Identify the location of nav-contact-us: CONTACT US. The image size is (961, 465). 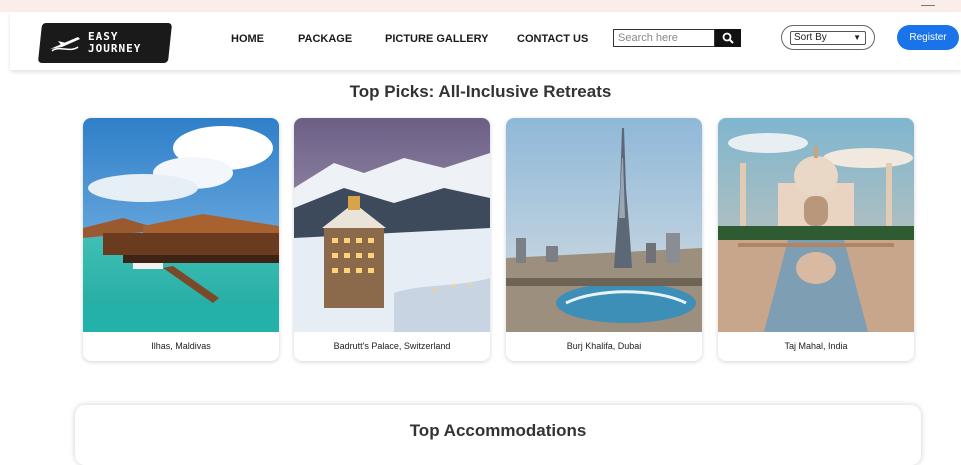
(552, 39).